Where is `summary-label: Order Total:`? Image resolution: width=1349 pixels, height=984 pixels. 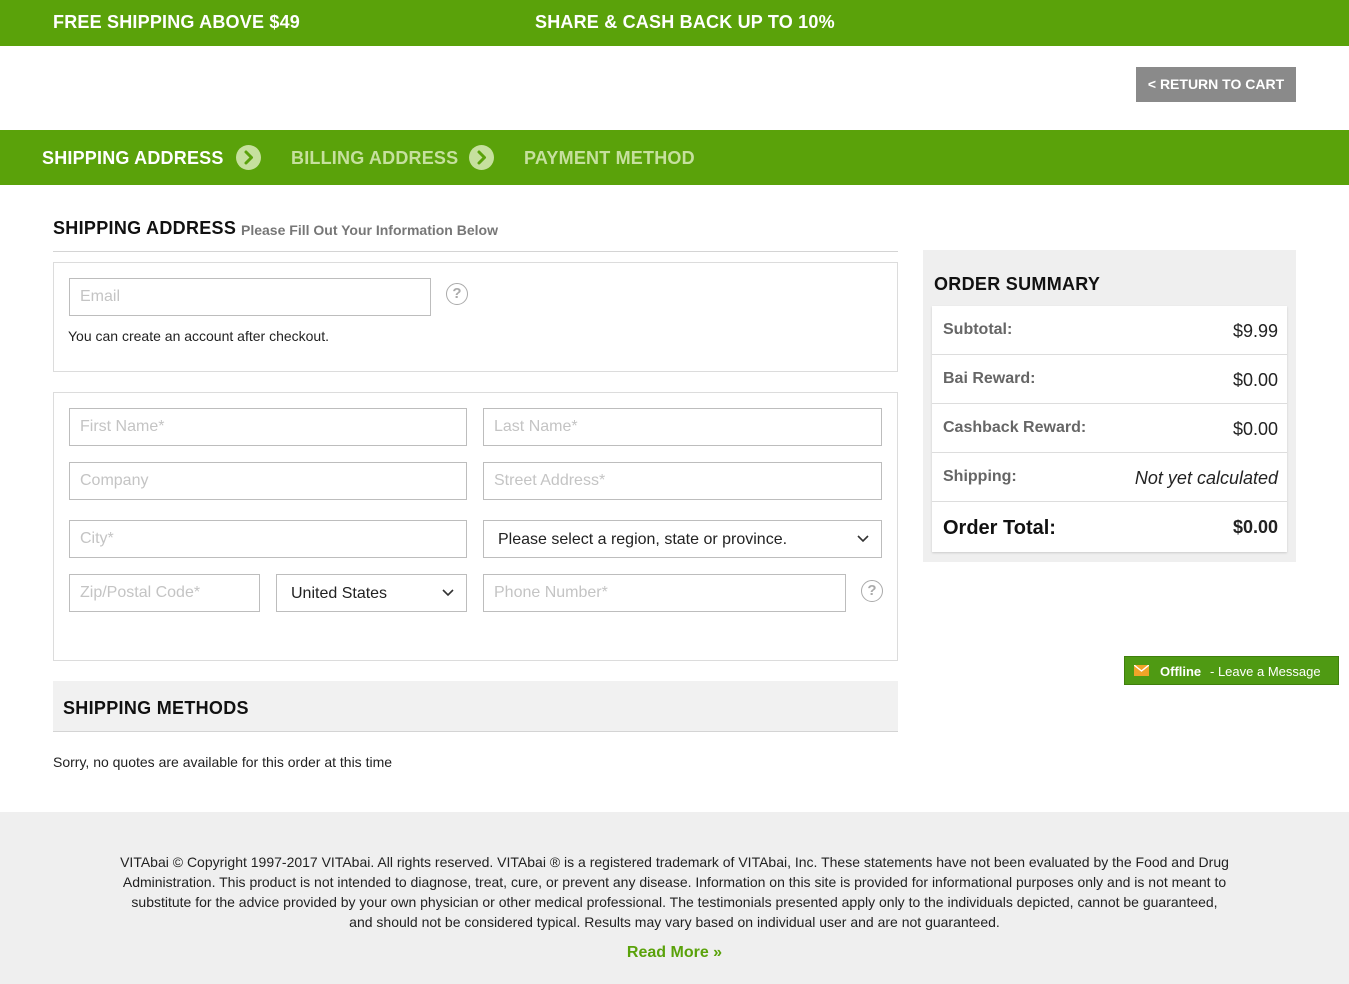 summary-label: Order Total: is located at coordinates (999, 528).